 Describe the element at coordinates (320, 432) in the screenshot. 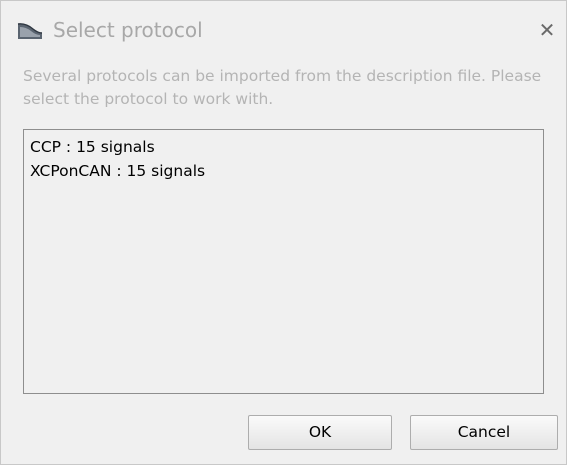

I see `ok-button: OK` at that location.